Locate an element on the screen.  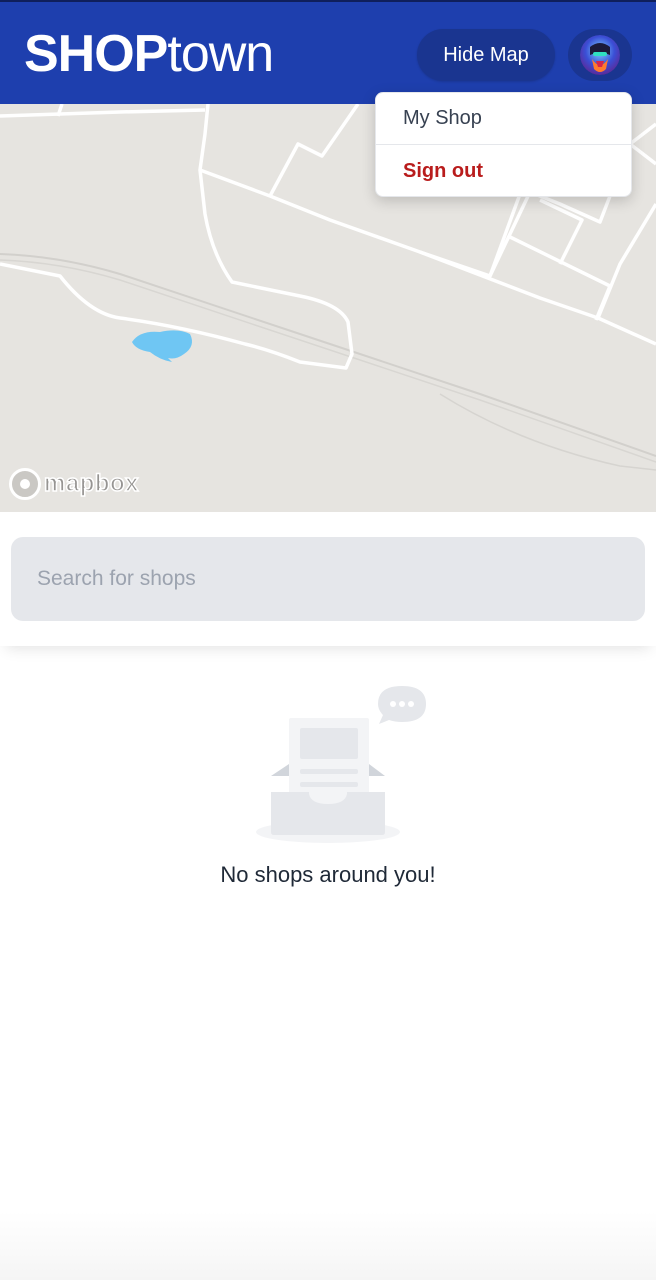
search-section is located at coordinates (328, 579).